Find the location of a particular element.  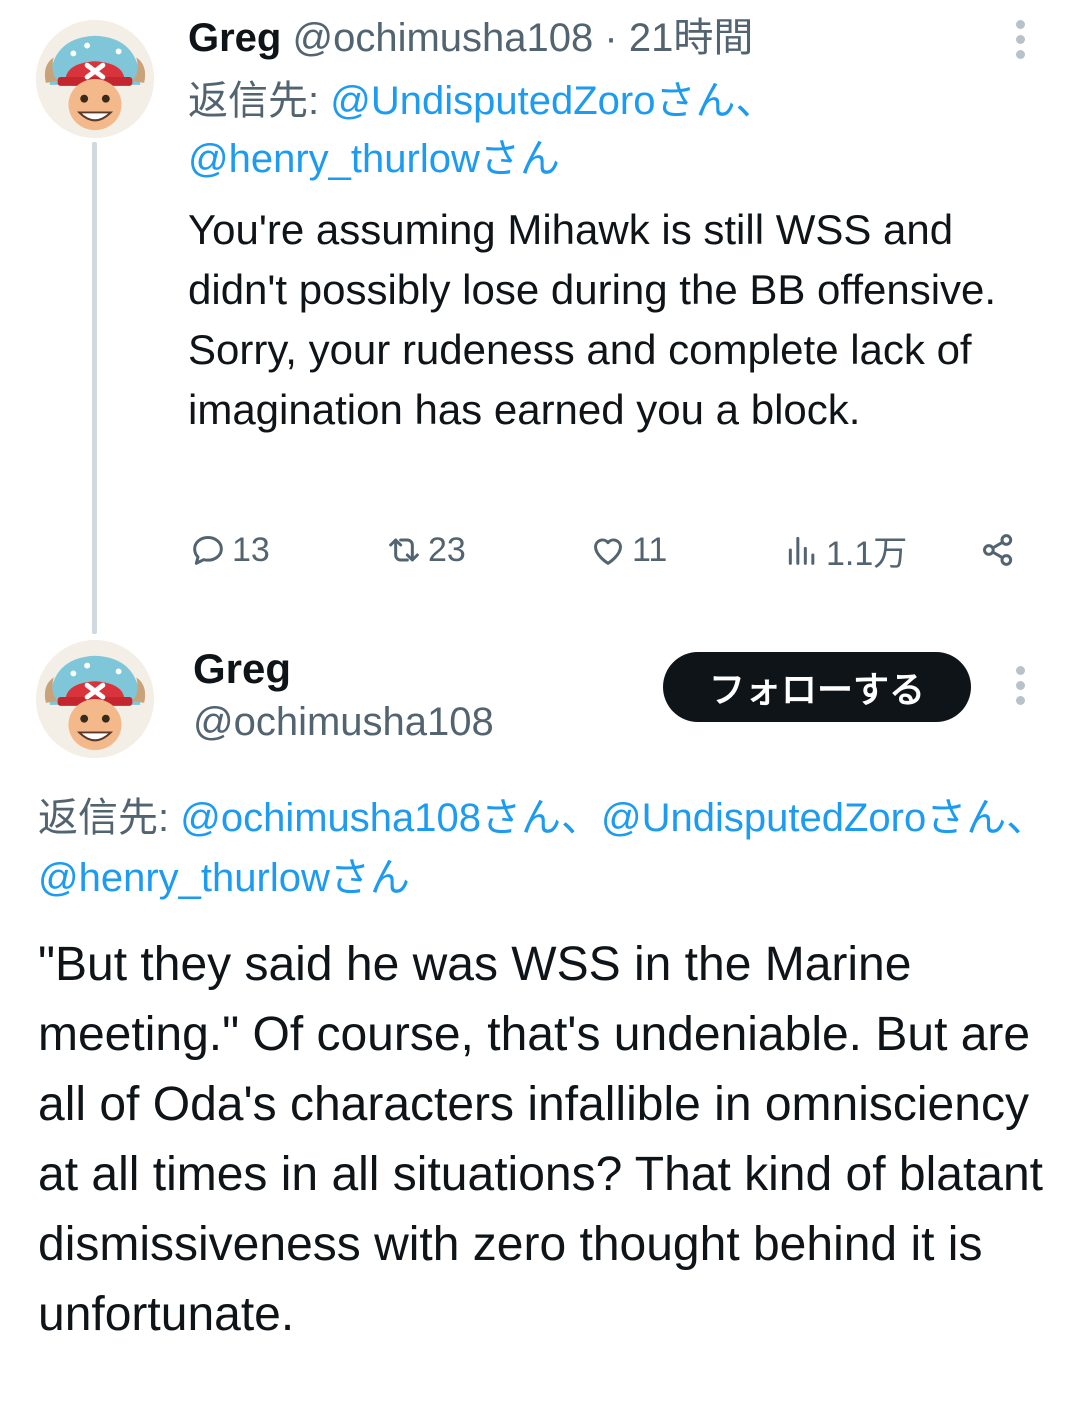

tweet-action-bar: 13 23 11 1.1万 is located at coordinates (613, 550).